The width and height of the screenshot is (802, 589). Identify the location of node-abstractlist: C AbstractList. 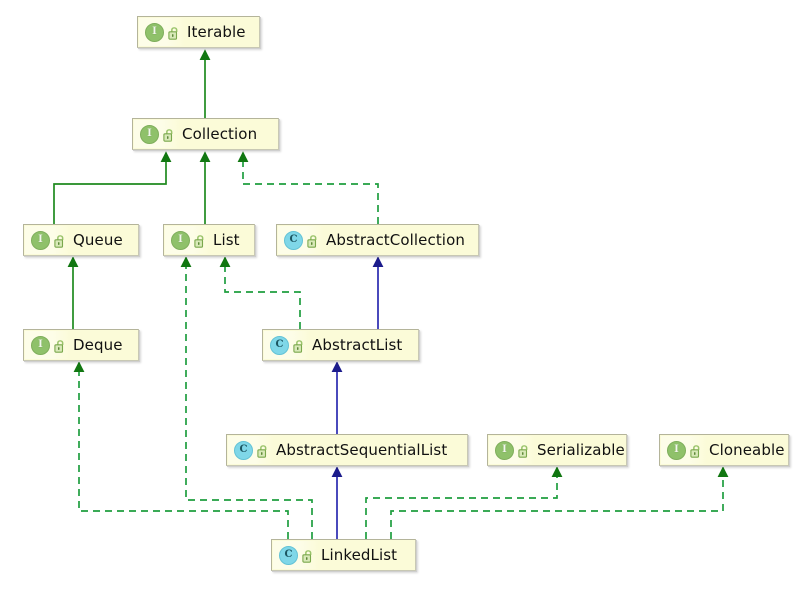
(340, 345).